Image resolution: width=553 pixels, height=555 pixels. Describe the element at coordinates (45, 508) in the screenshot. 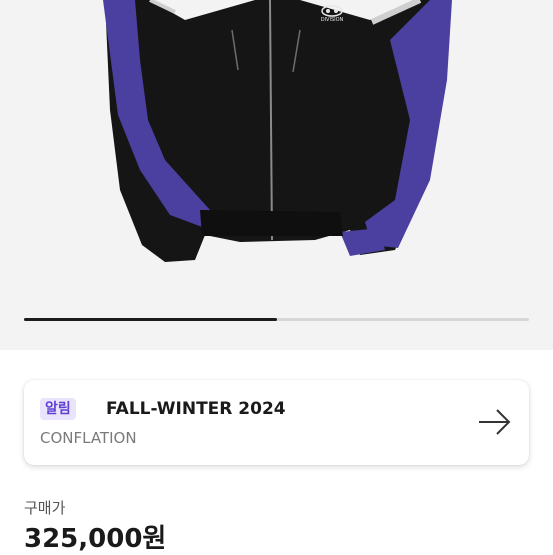

I see `price-label: 구매가` at that location.